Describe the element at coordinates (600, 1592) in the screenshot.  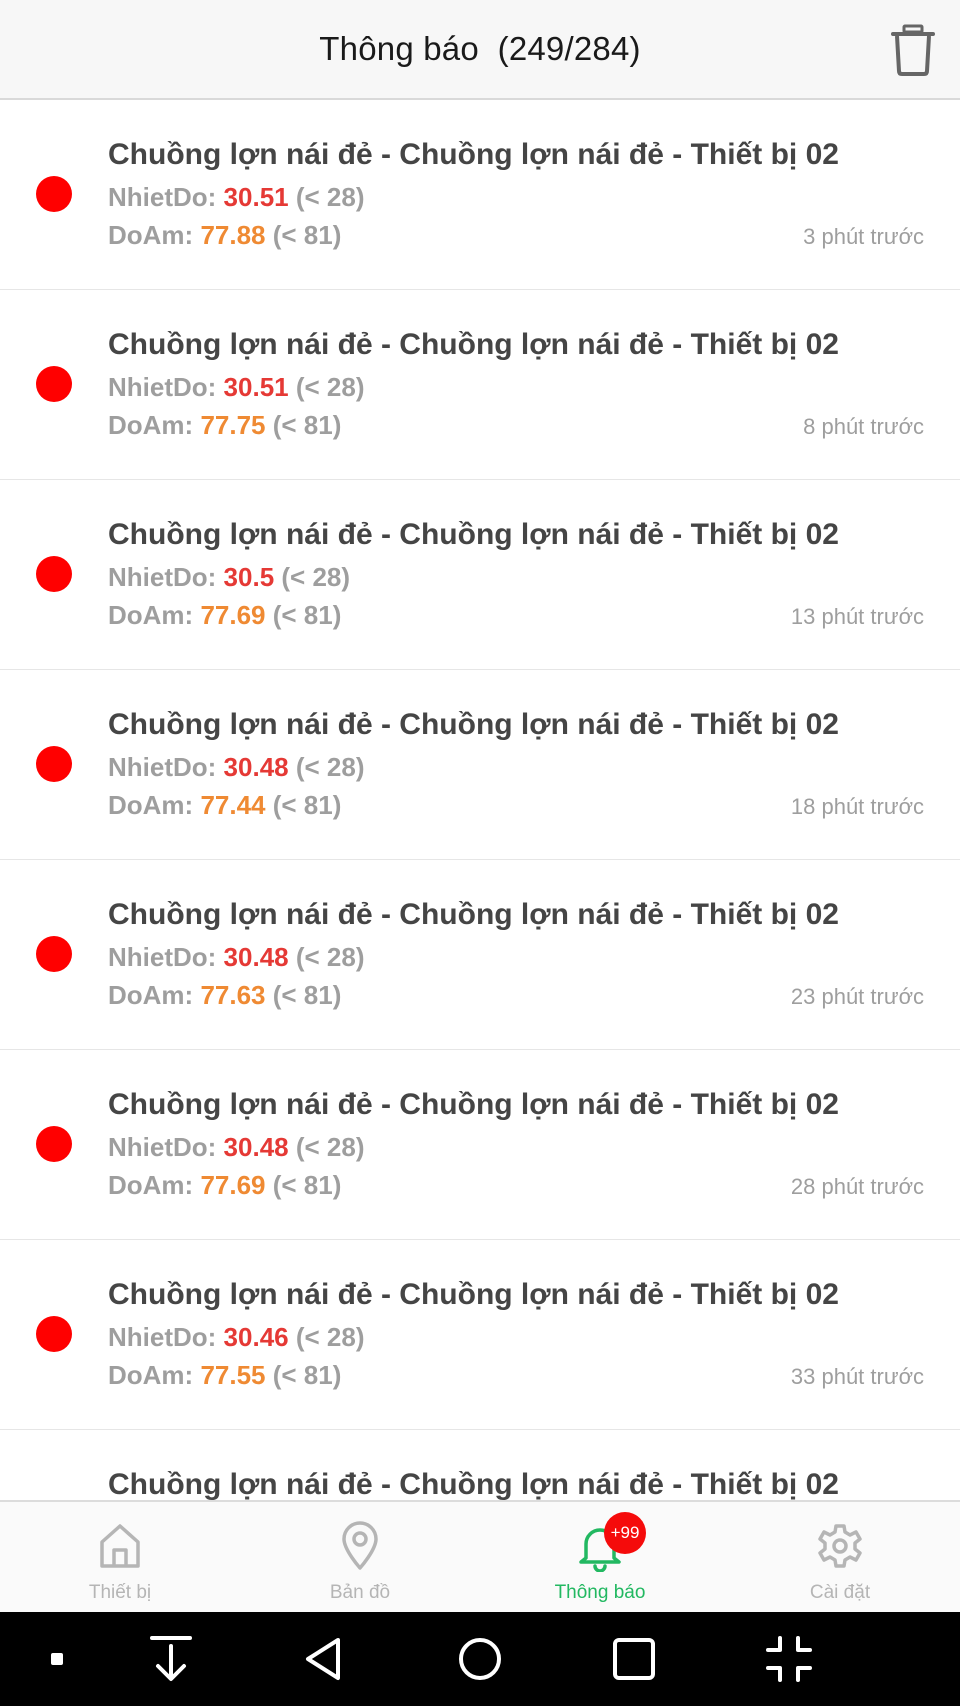
I see `tab-label: Thông báo` at that location.